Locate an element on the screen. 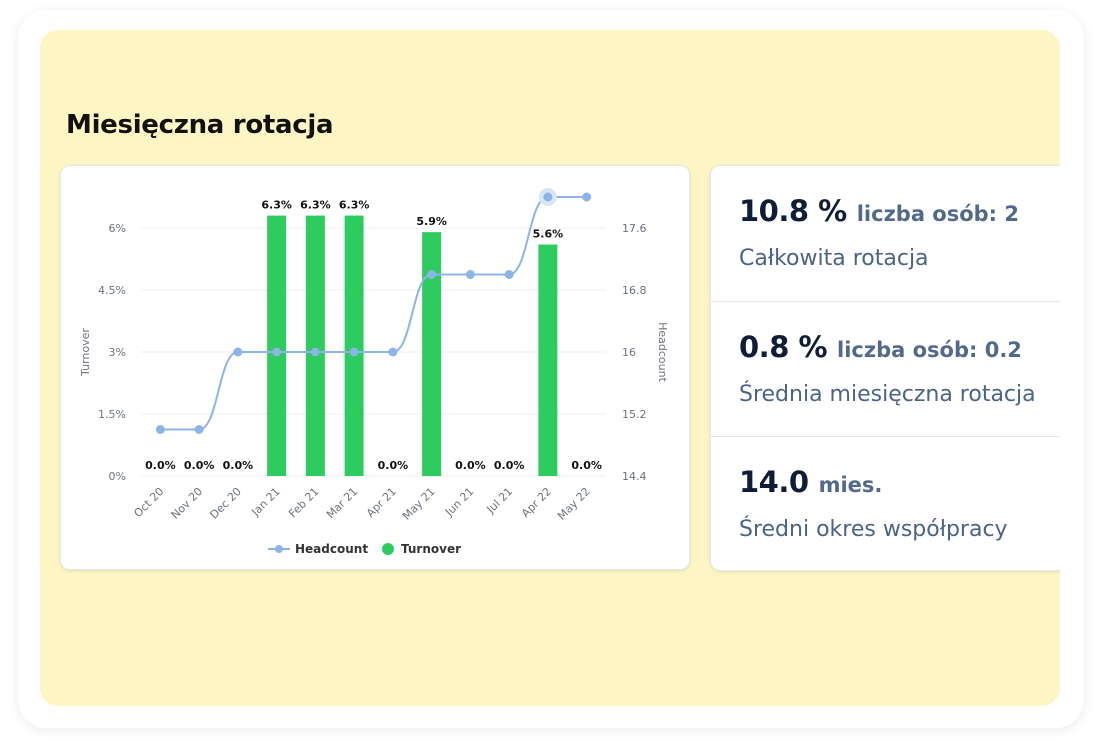  x-tick-label: Apr 21 is located at coordinates (381, 502).